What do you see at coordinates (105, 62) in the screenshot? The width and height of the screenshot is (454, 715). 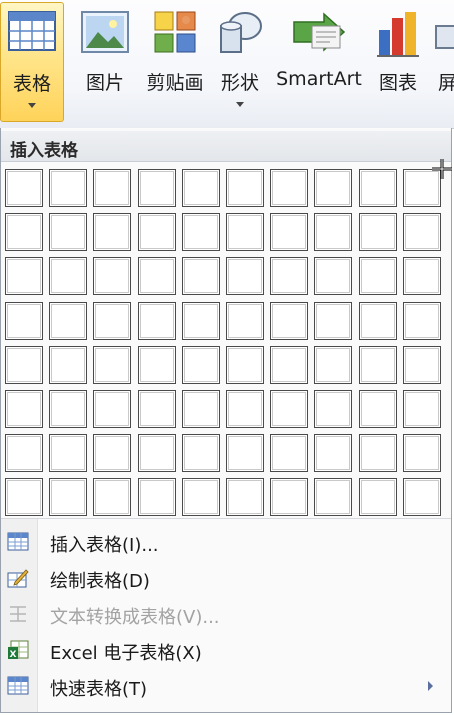 I see `picture-button: 图片` at bounding box center [105, 62].